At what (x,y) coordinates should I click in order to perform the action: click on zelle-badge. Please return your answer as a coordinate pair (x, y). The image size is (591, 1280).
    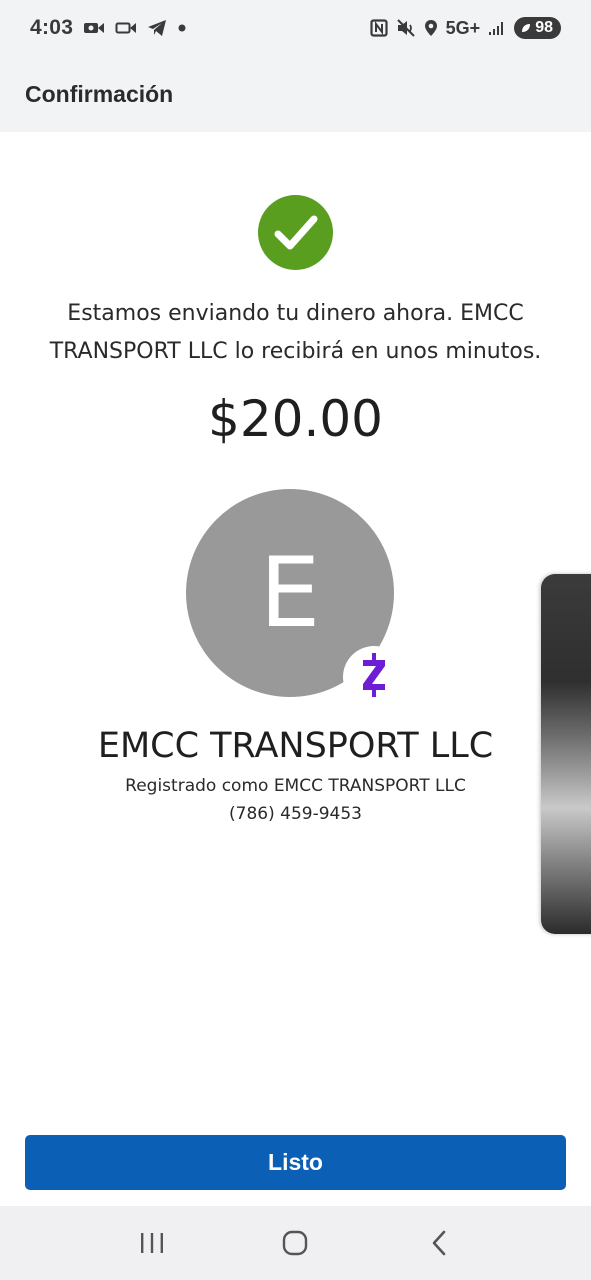
    Looking at the image, I should click on (374, 677).